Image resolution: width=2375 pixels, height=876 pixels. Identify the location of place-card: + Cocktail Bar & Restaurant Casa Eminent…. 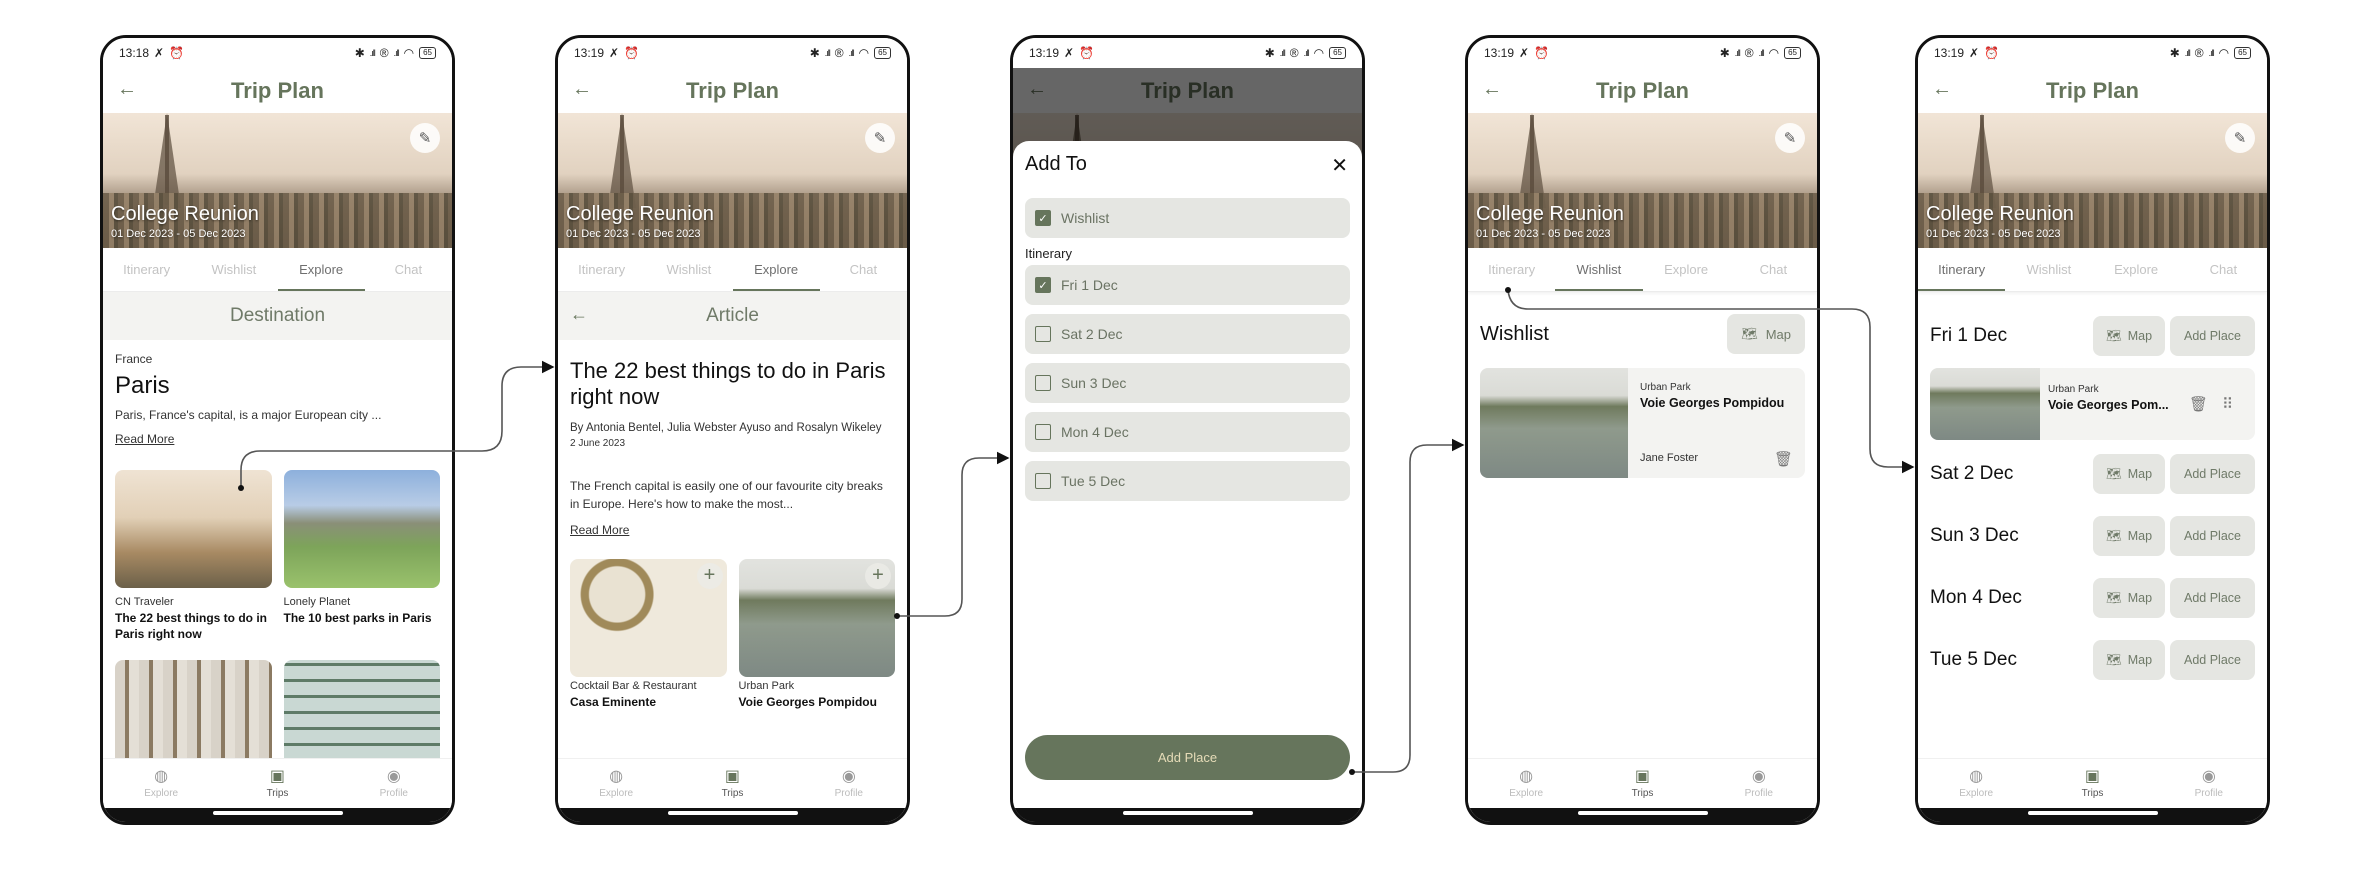
(648, 634).